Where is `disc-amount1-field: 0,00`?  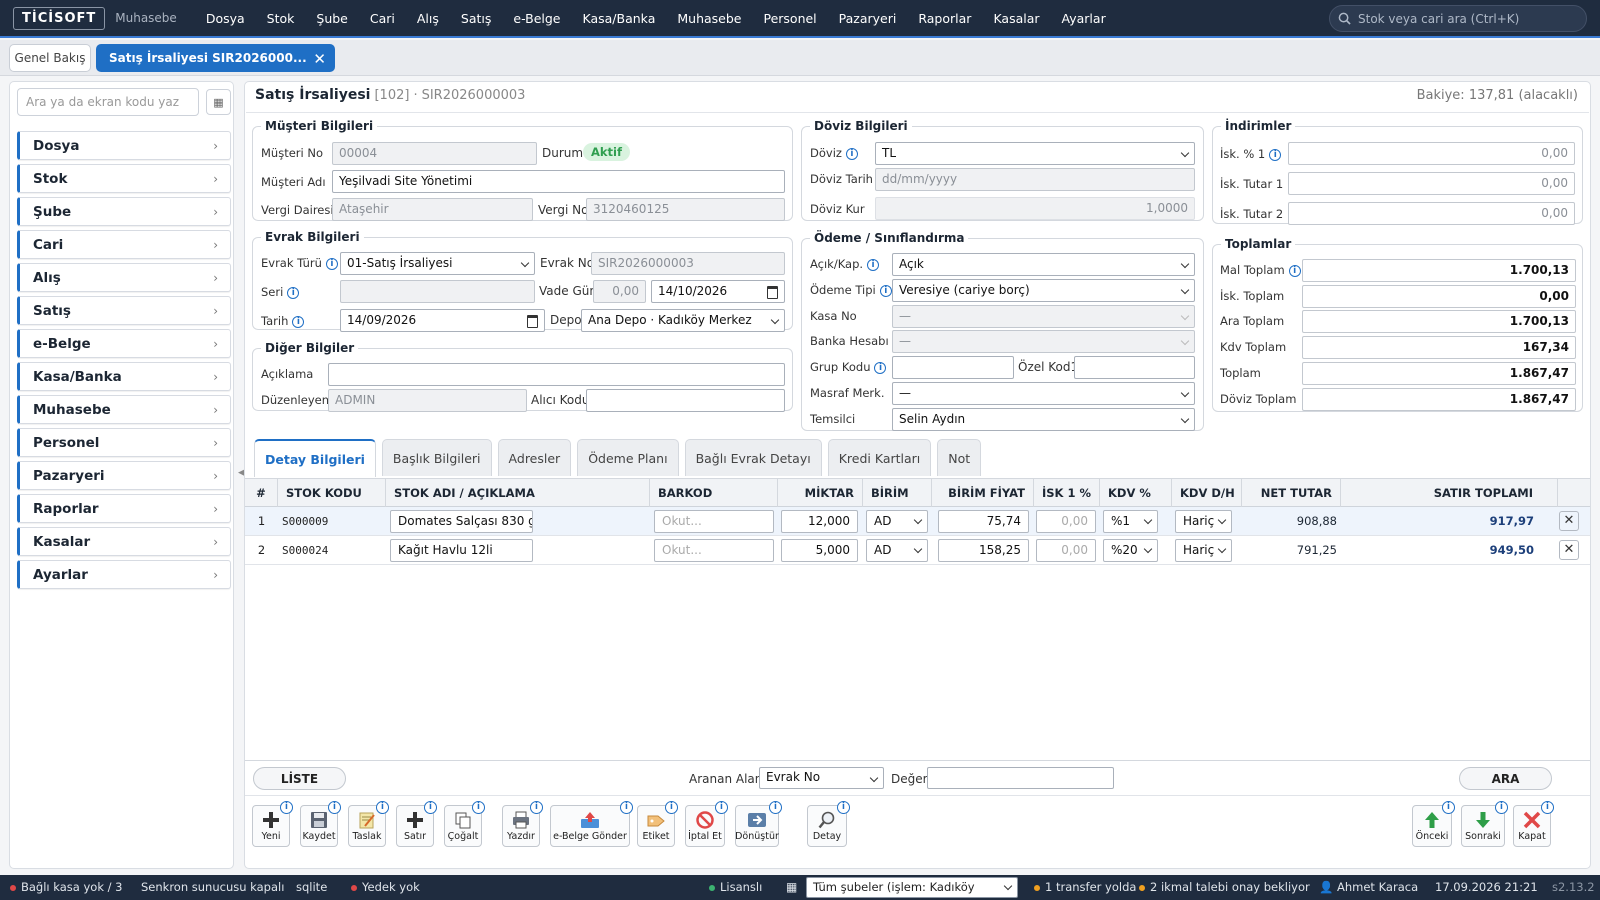 disc-amount1-field: 0,00 is located at coordinates (1431, 183).